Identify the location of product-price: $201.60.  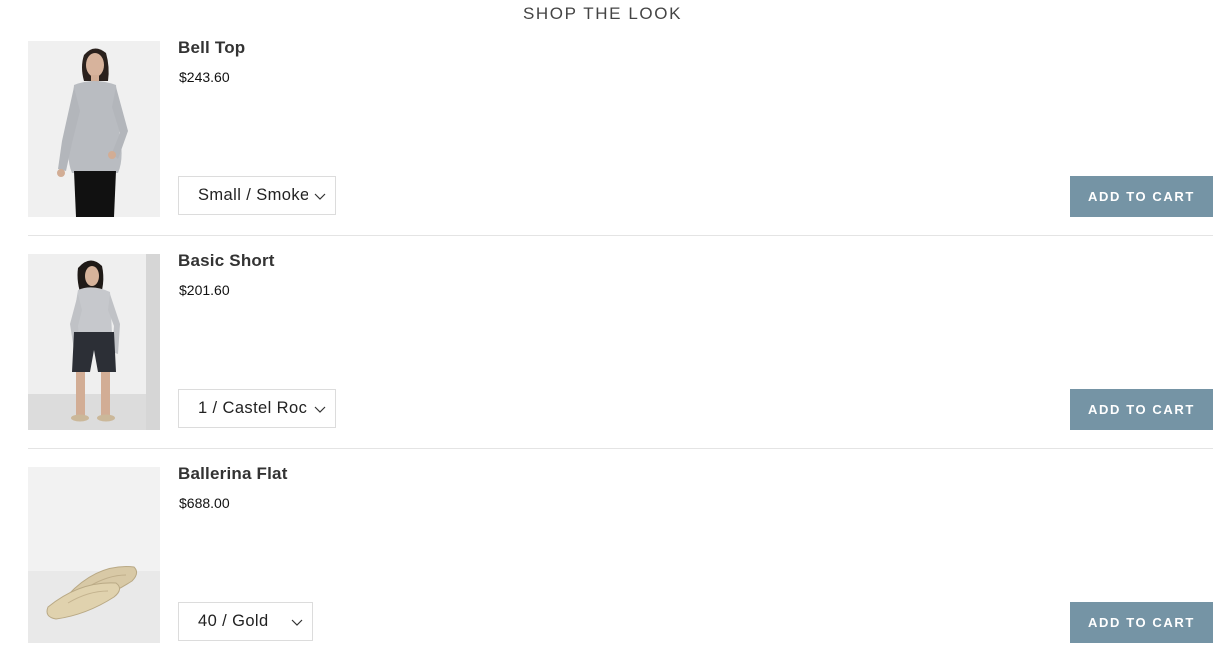
(204, 290).